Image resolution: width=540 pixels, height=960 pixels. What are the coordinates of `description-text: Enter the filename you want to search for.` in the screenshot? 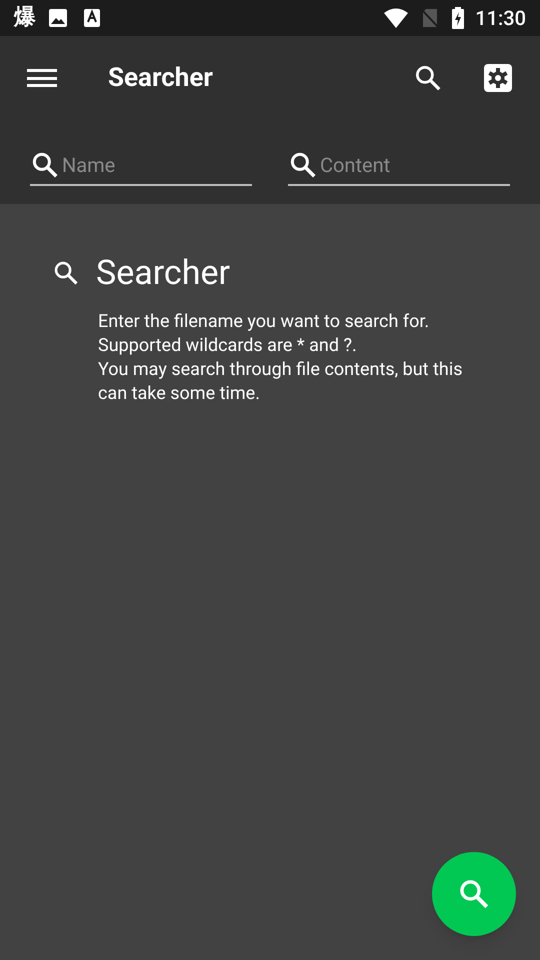 It's located at (264, 322).